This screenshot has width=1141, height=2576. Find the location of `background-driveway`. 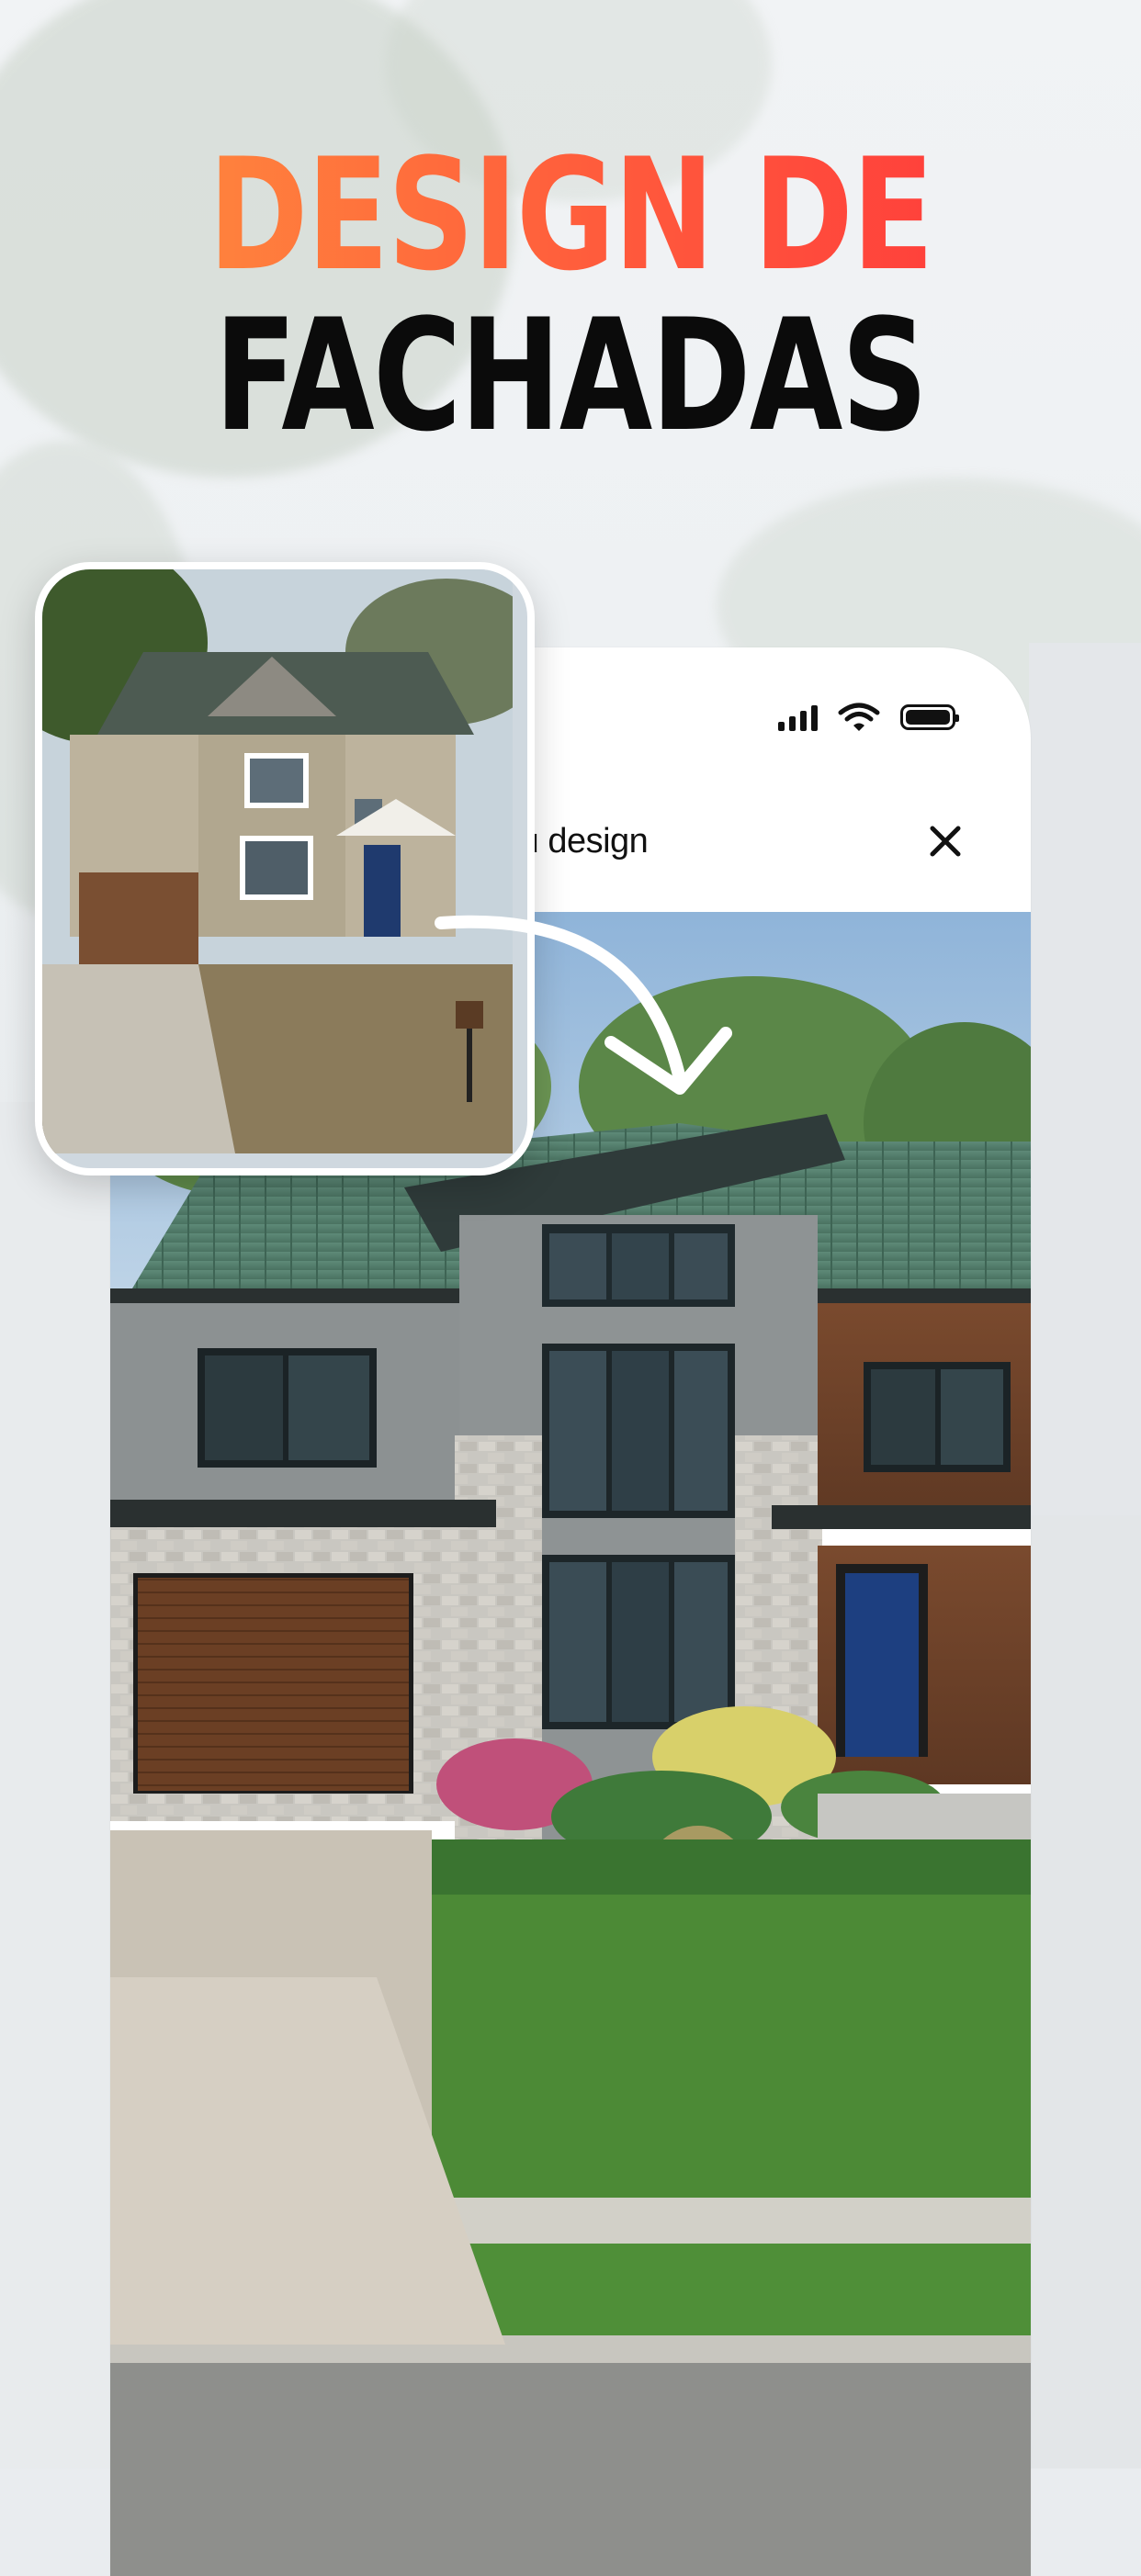

background-driveway is located at coordinates (55, 1785).